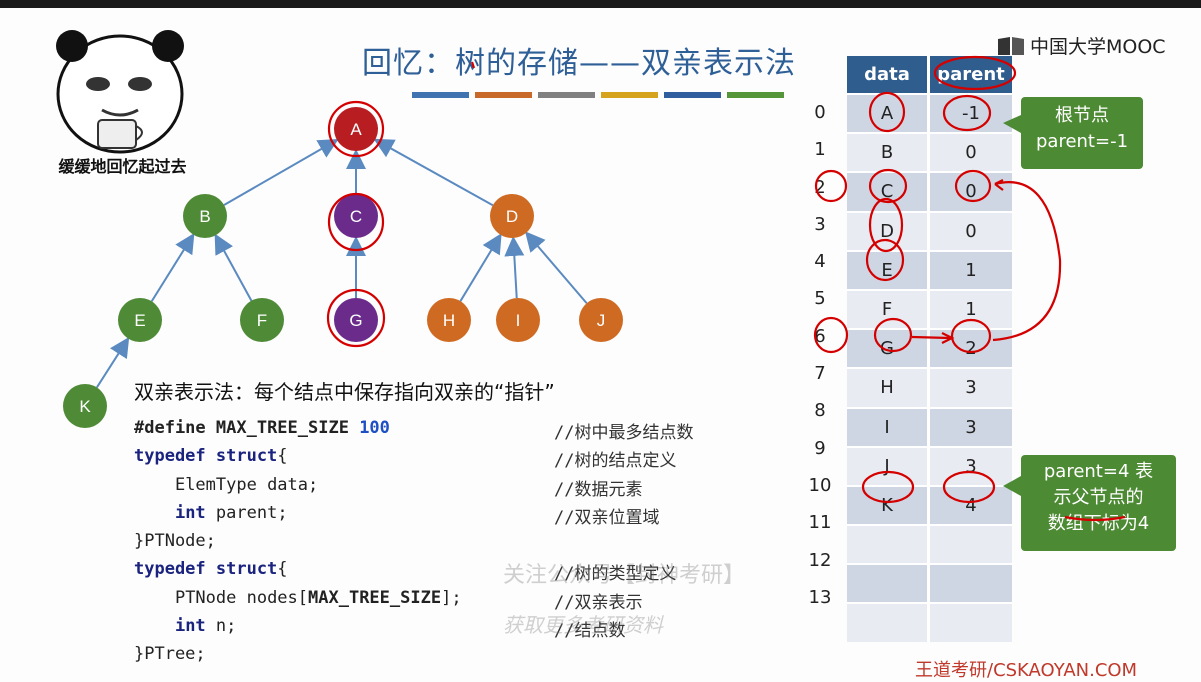  What do you see at coordinates (226, 626) in the screenshot?
I see `code-text: n;` at bounding box center [226, 626].